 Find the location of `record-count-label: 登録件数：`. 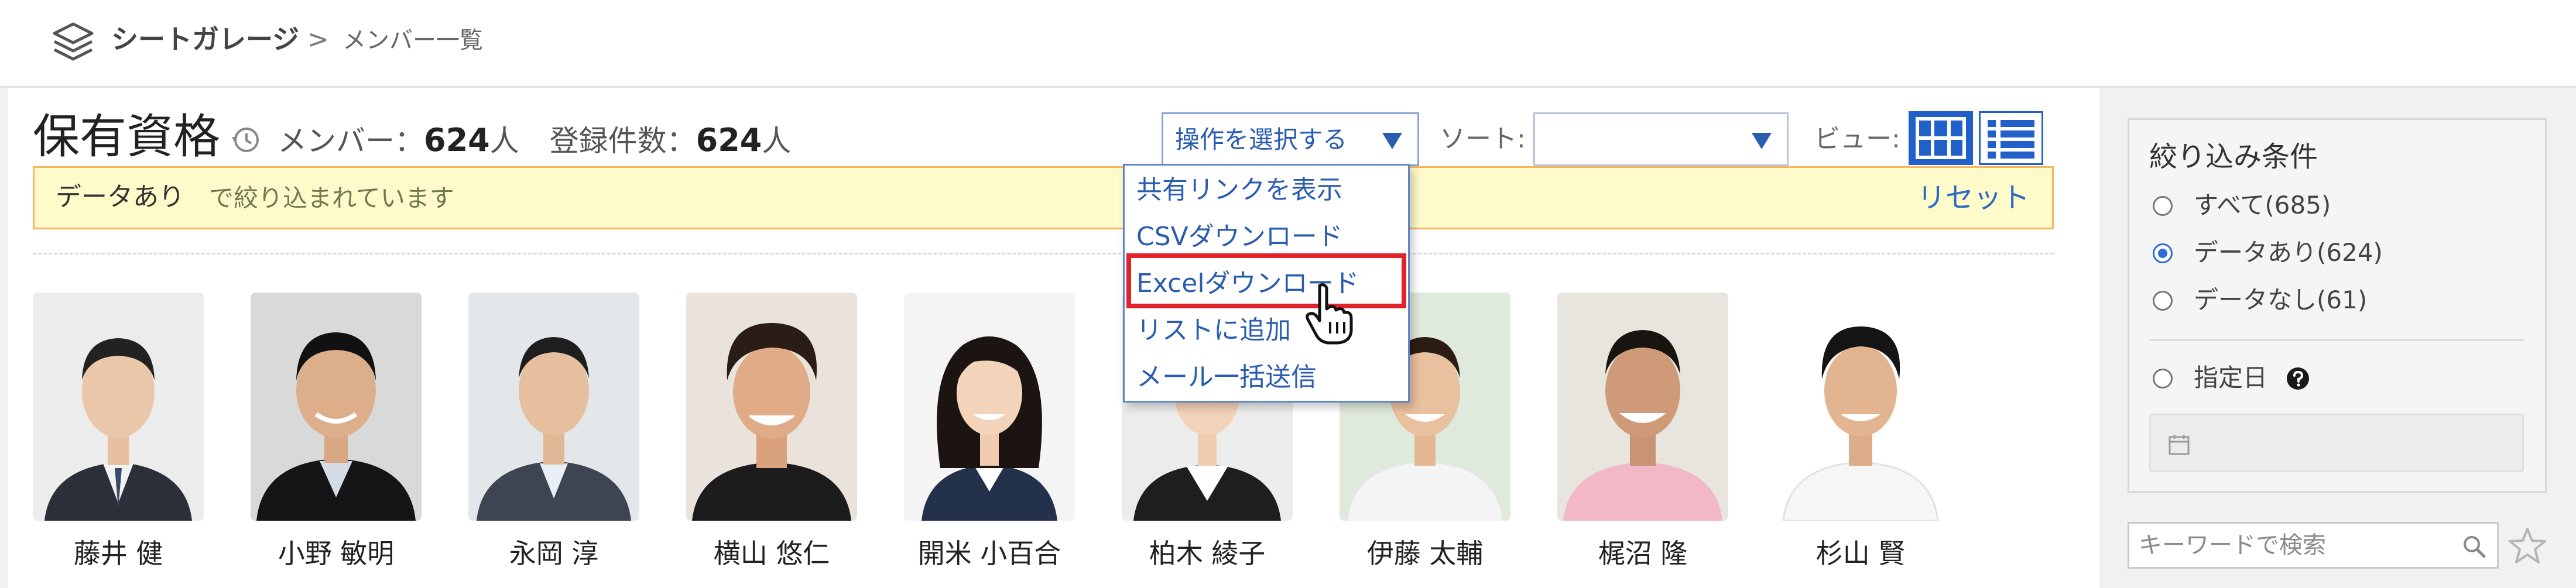

record-count-label: 登録件数： is located at coordinates (623, 141).